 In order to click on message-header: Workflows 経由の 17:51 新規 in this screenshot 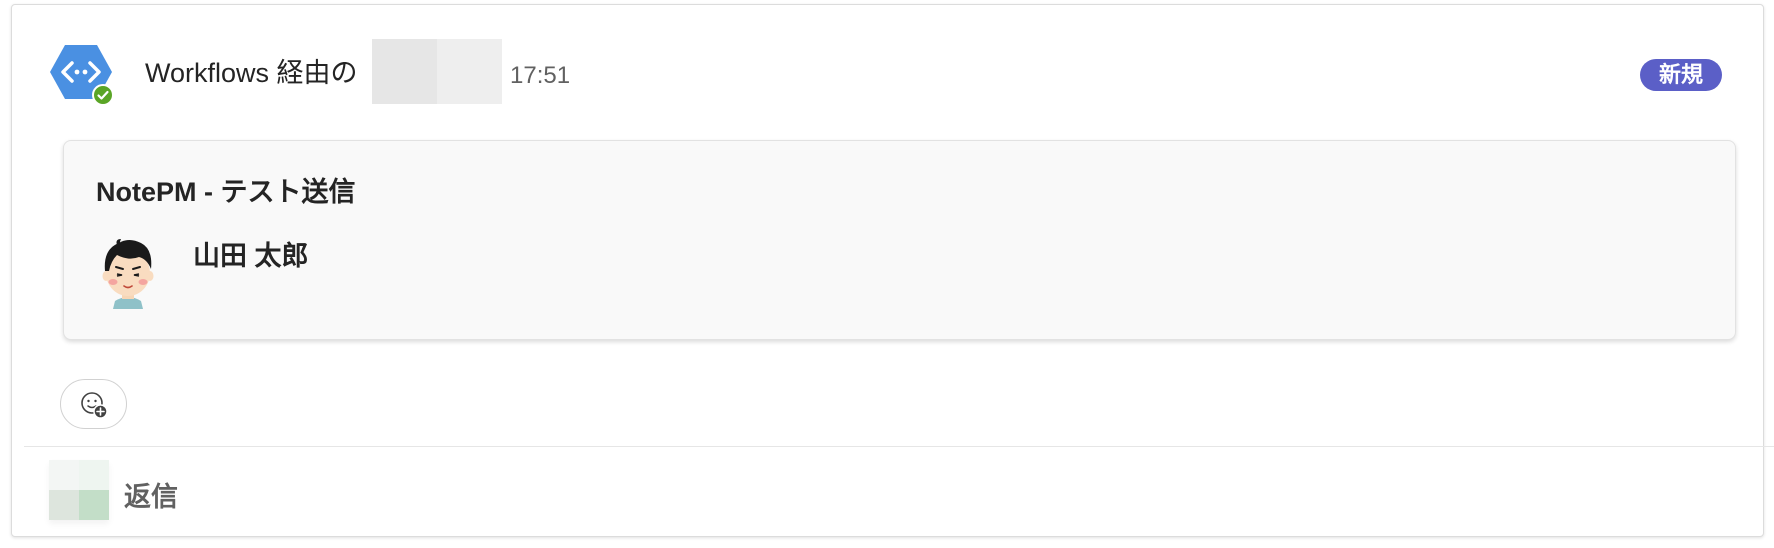, I will do `click(888, 73)`.